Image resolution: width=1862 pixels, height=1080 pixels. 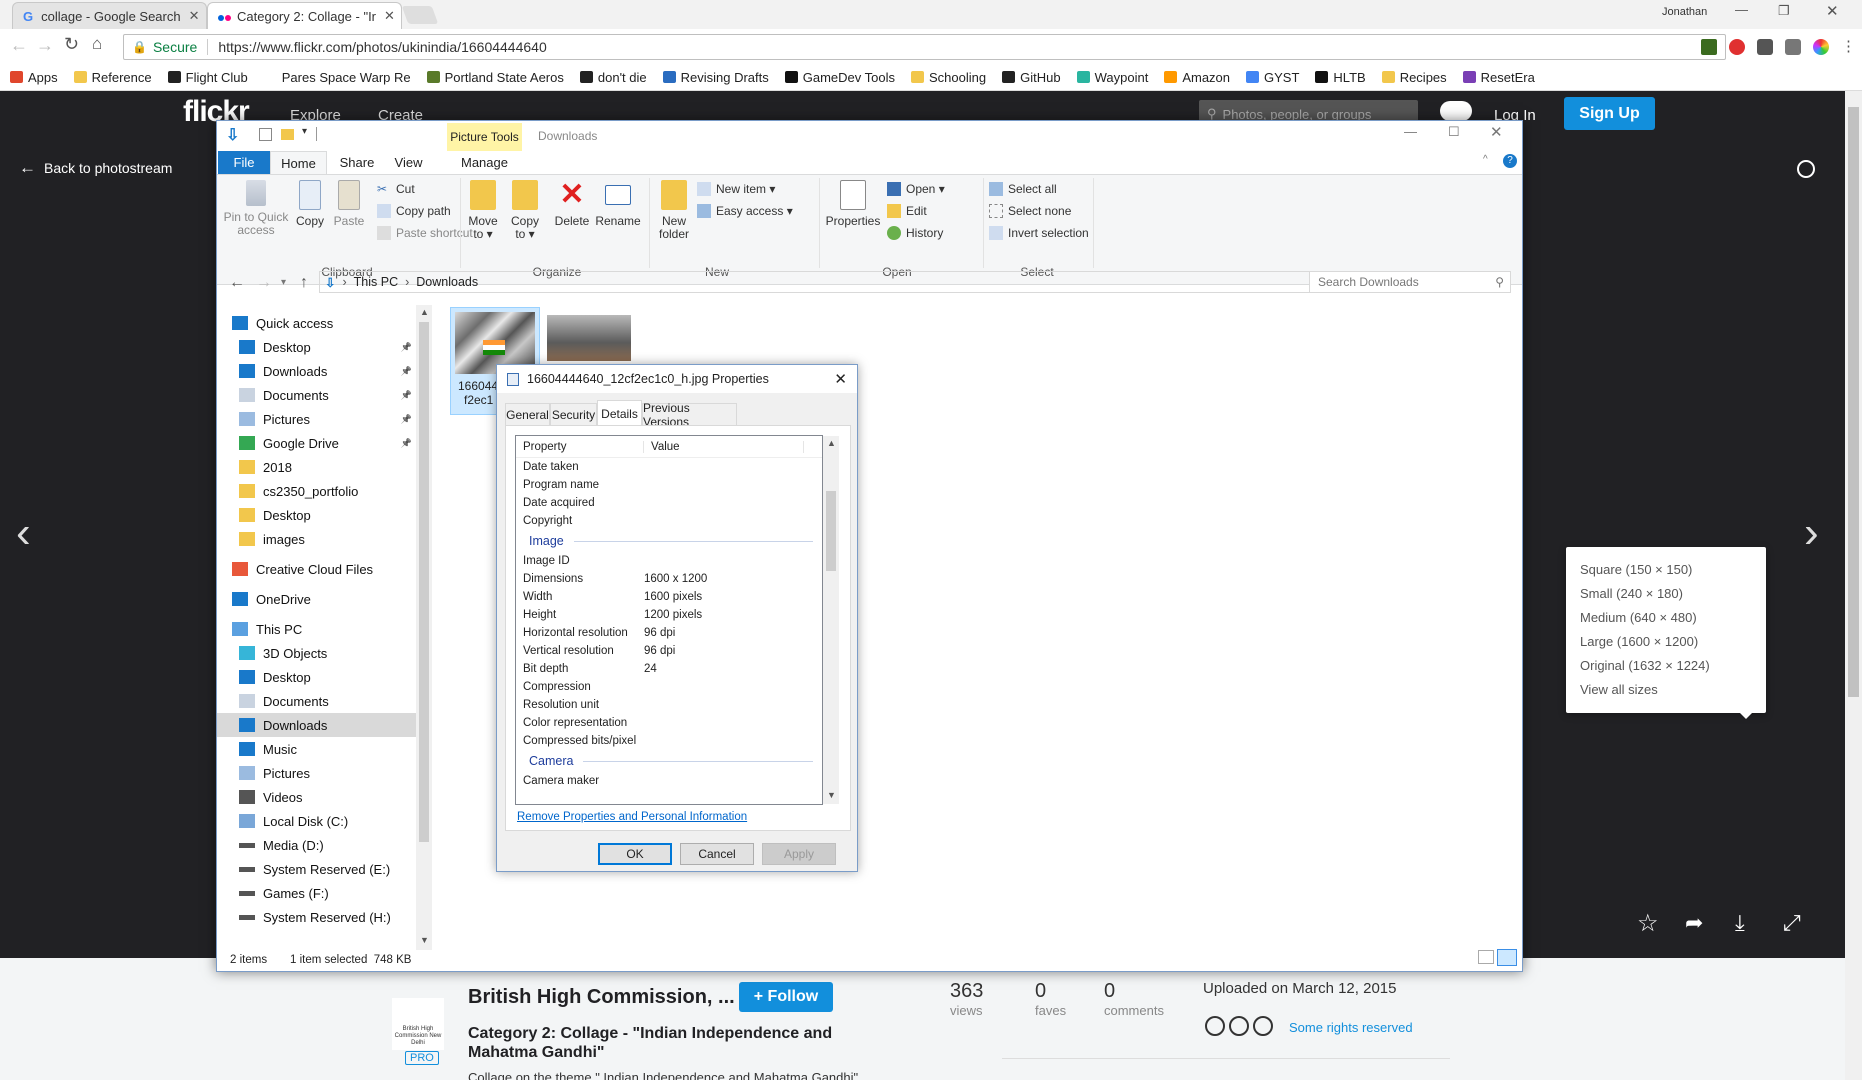 What do you see at coordinates (34, 77) in the screenshot?
I see `bookmark-item: Apps` at bounding box center [34, 77].